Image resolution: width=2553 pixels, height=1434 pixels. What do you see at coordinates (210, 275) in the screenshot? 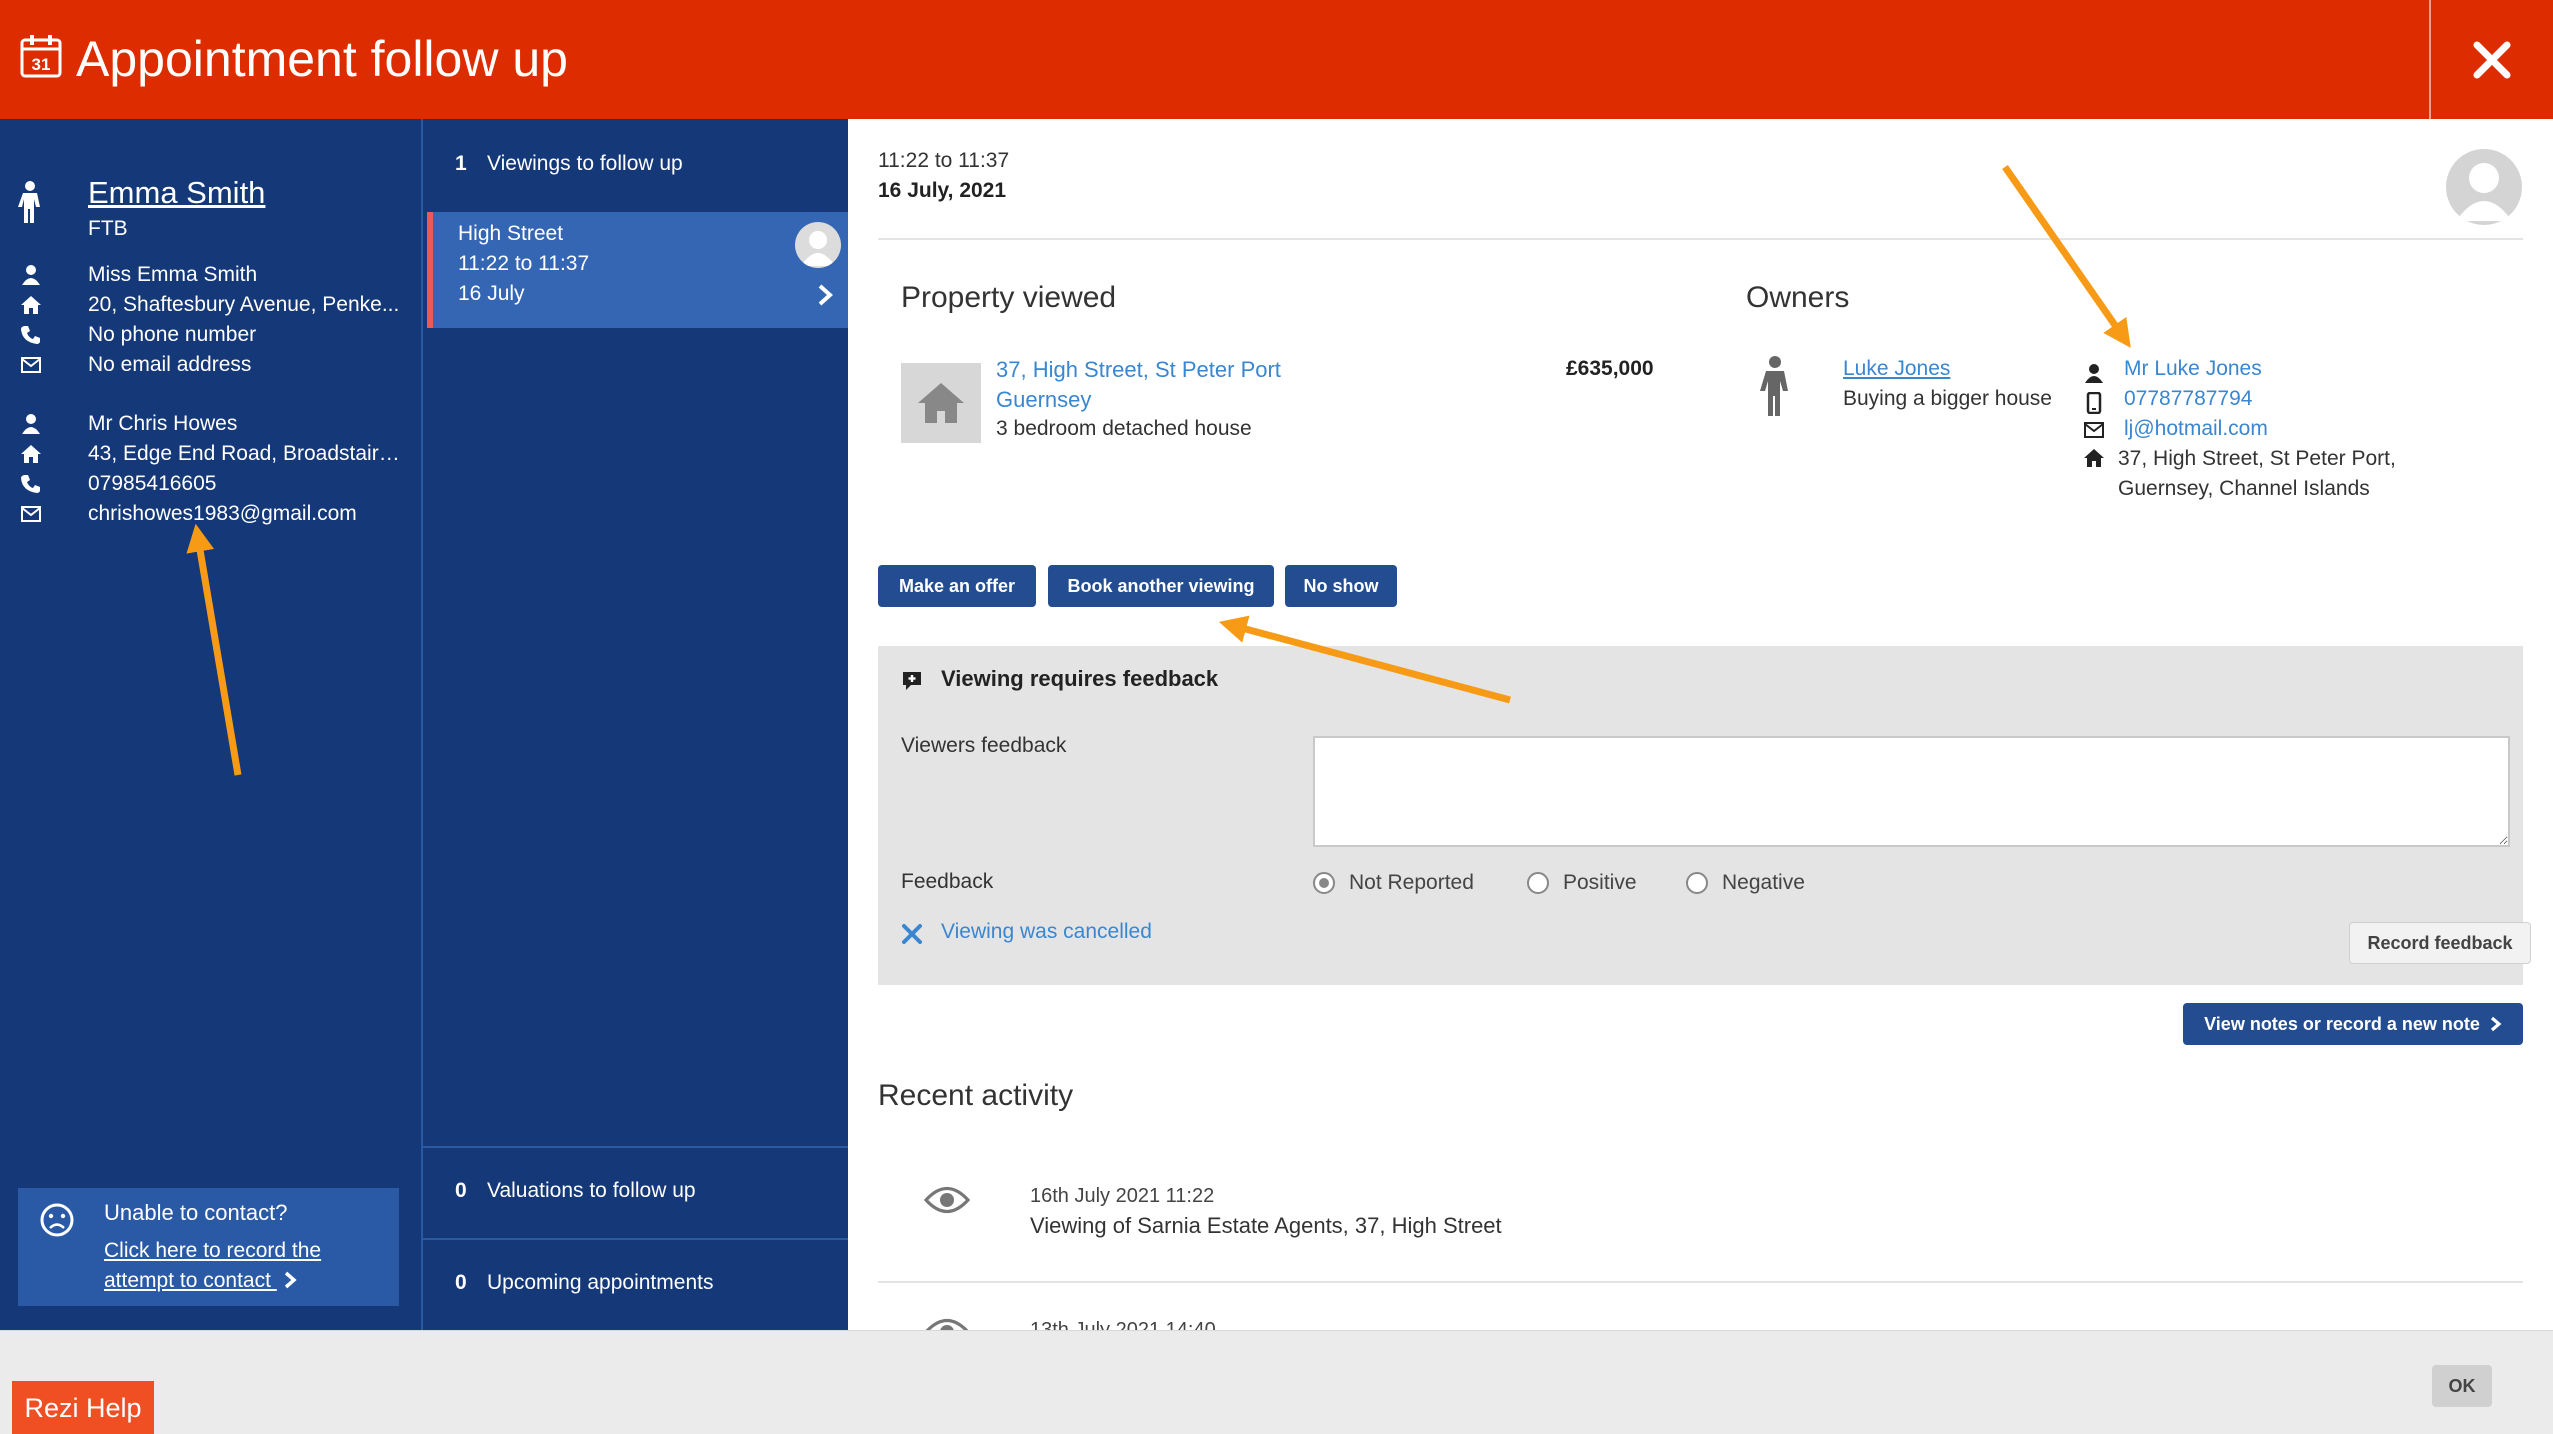
I see `contact-primary-name-row: Miss Emma Smith` at bounding box center [210, 275].